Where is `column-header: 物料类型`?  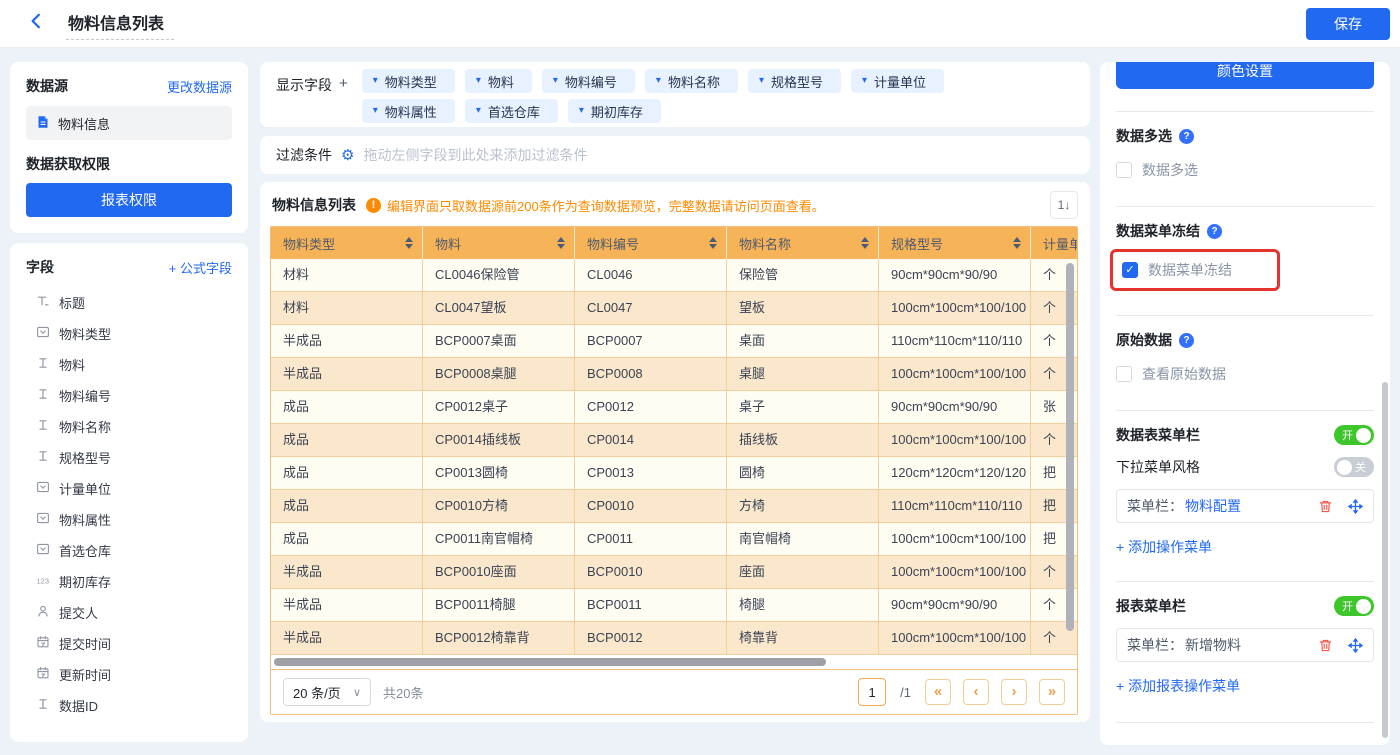
column-header: 物料类型 is located at coordinates (347, 243).